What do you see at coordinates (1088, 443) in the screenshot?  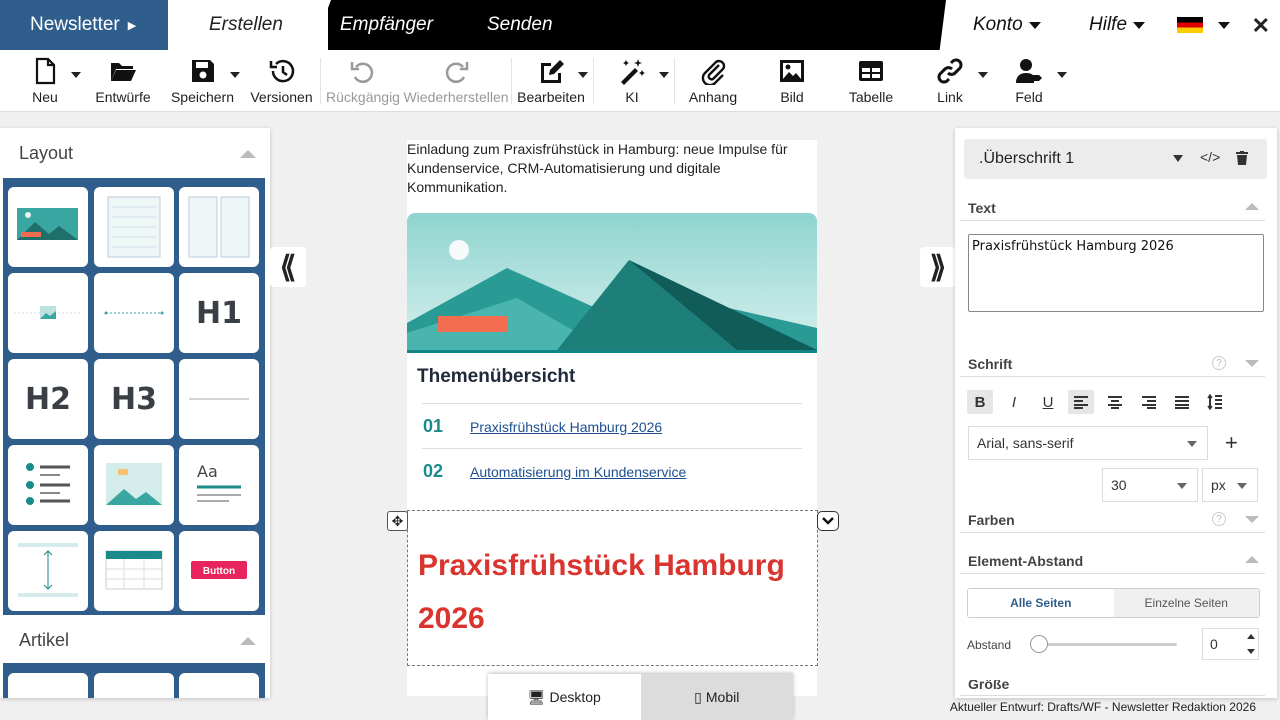 I see `font-family-select: Arial, sans-serif` at bounding box center [1088, 443].